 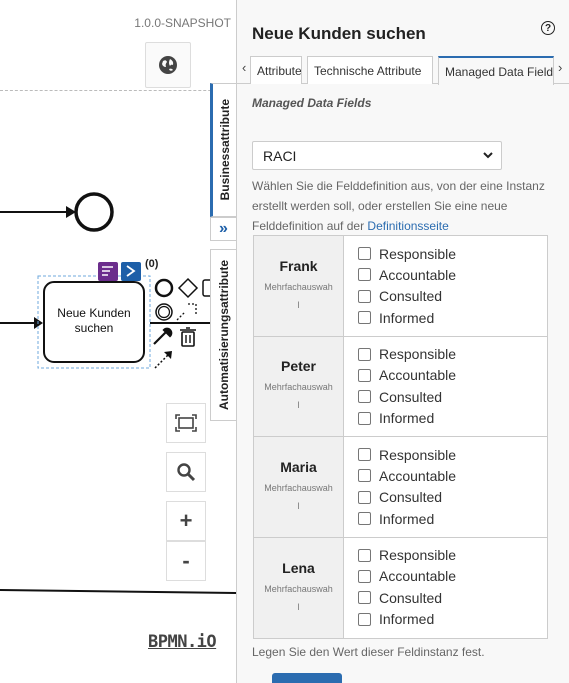 I want to click on tab-automatisierungsattribute: Automatisierungsattribute, so click(x=223, y=335).